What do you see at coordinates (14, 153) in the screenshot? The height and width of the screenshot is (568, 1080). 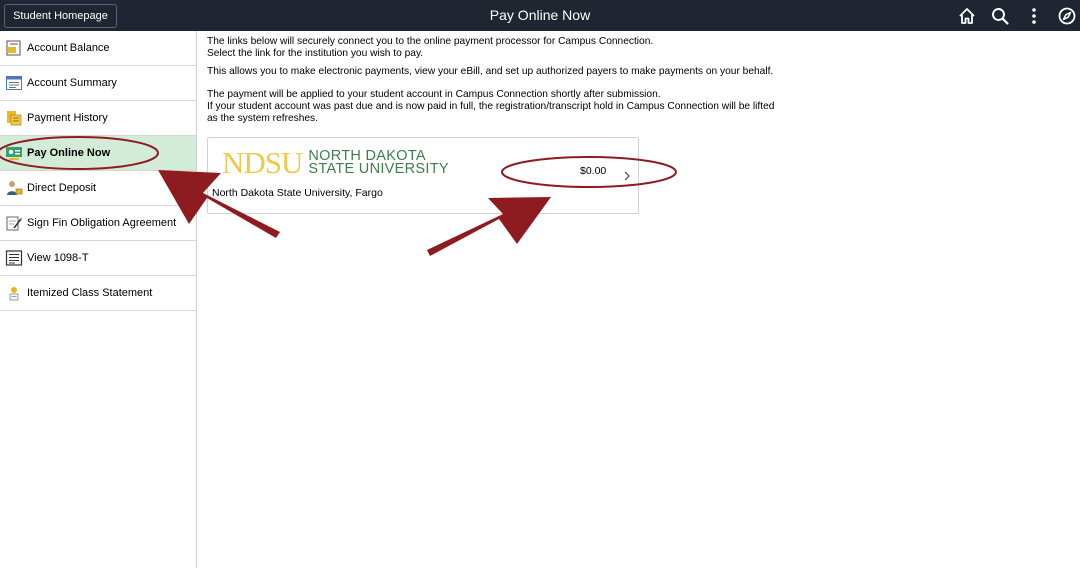 I see `pay-online-icon` at bounding box center [14, 153].